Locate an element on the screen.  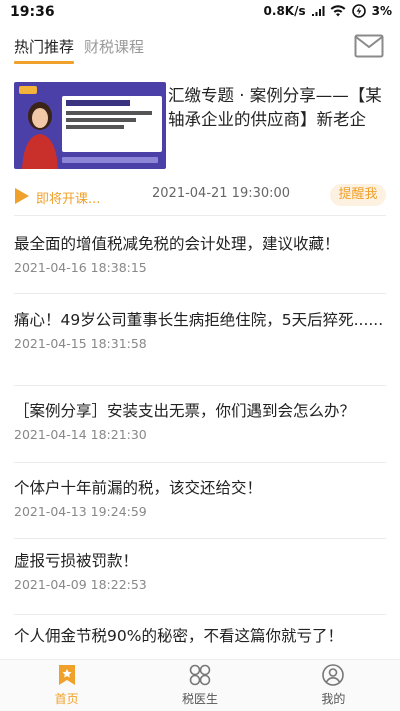
article-date: 2021-04-16 18:38:15 is located at coordinates (80, 267).